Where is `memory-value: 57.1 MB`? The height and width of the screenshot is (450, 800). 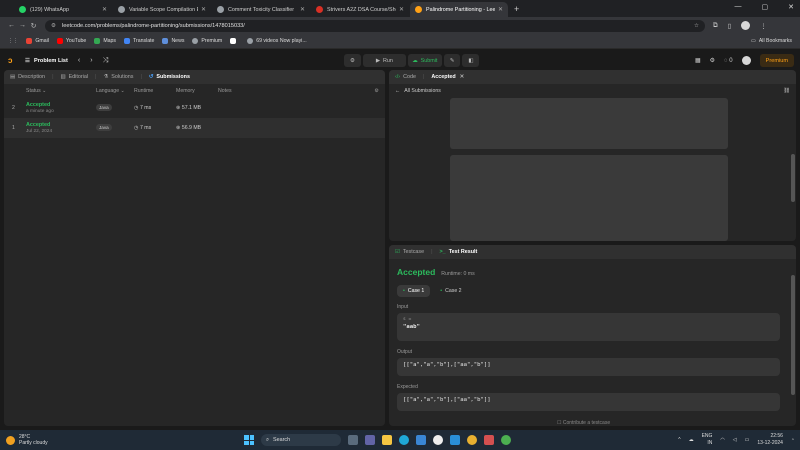
memory-value: 57.1 MB is located at coordinates (191, 108).